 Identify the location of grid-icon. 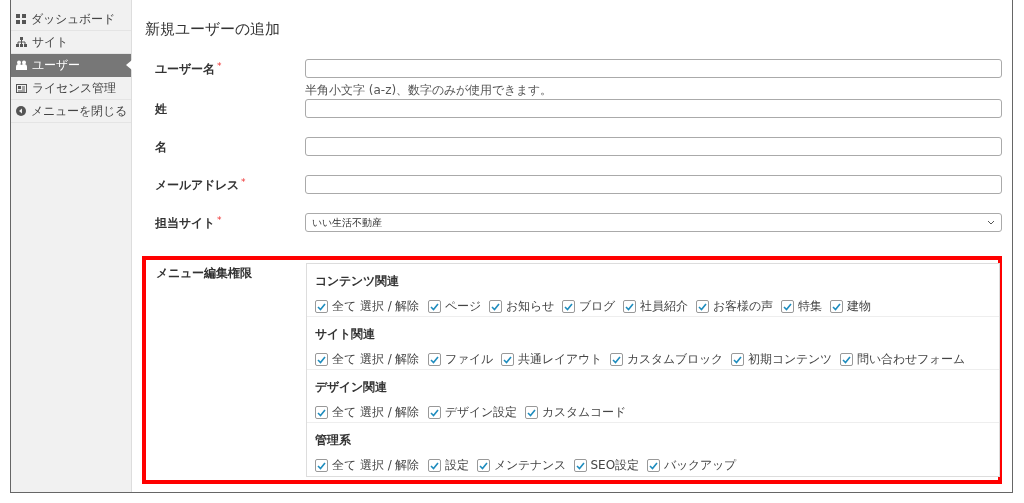
(21, 19).